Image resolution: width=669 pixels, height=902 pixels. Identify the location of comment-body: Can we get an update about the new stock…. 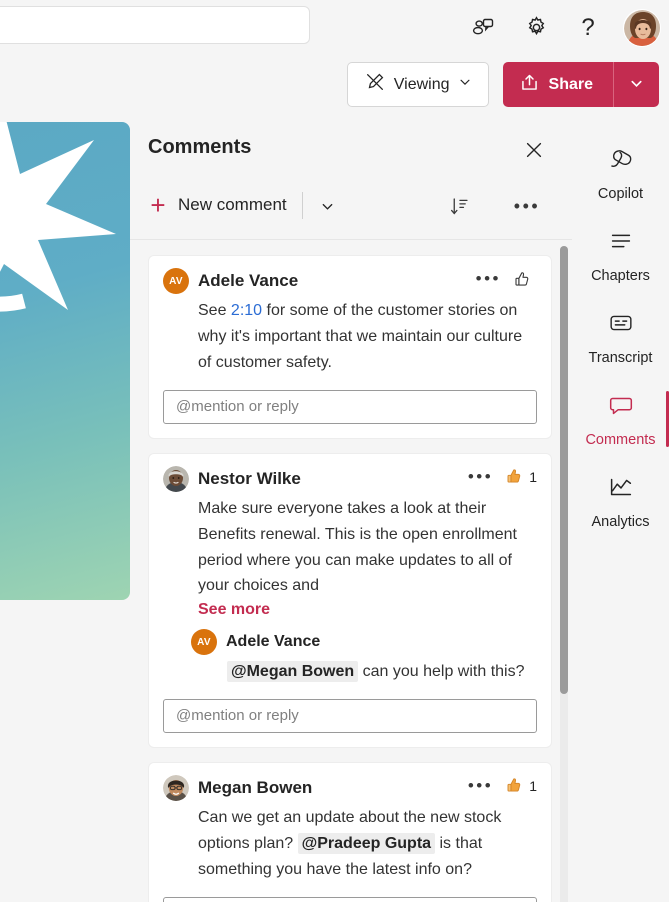
(367, 844).